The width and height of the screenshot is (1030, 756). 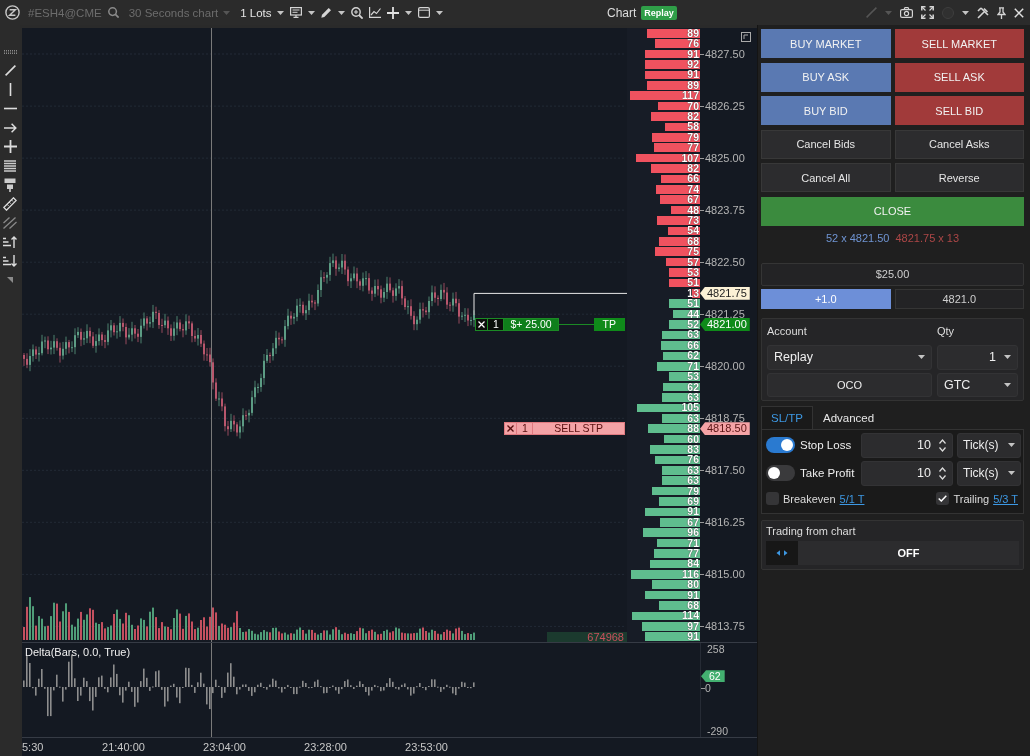 What do you see at coordinates (423, 12) in the screenshot?
I see `window-icon` at bounding box center [423, 12].